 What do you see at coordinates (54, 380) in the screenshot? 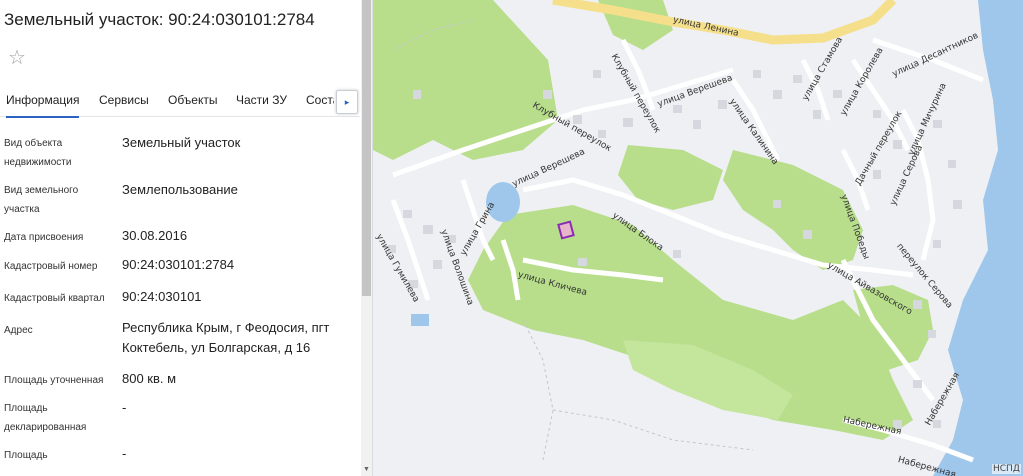
I see `field-label-area-specified: Площадь уточненная` at bounding box center [54, 380].